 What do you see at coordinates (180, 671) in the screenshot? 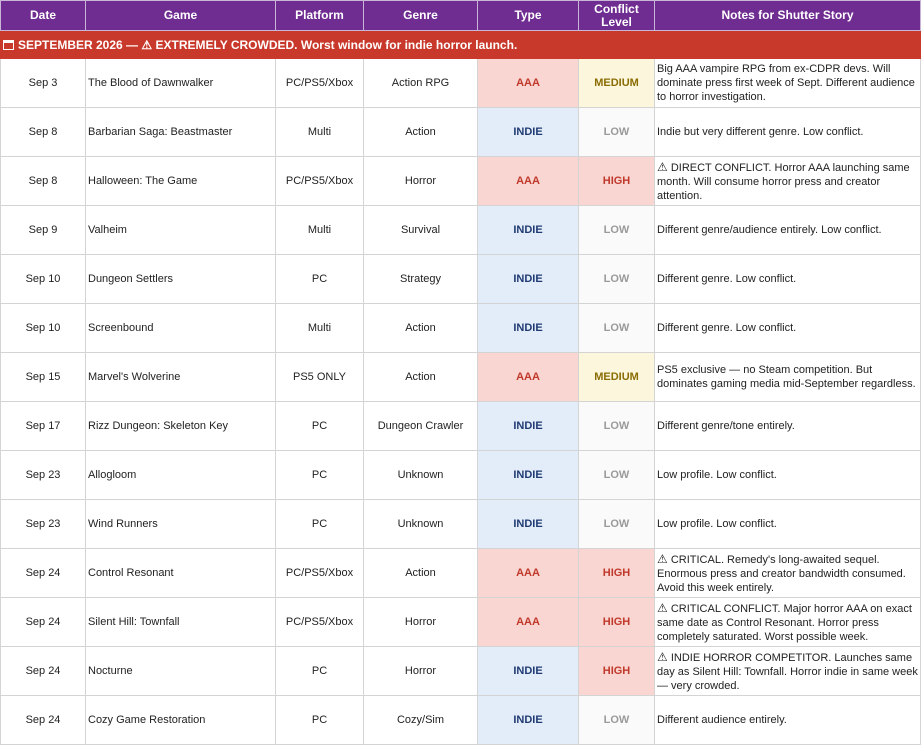
I see `cell-game: Nocturne` at bounding box center [180, 671].